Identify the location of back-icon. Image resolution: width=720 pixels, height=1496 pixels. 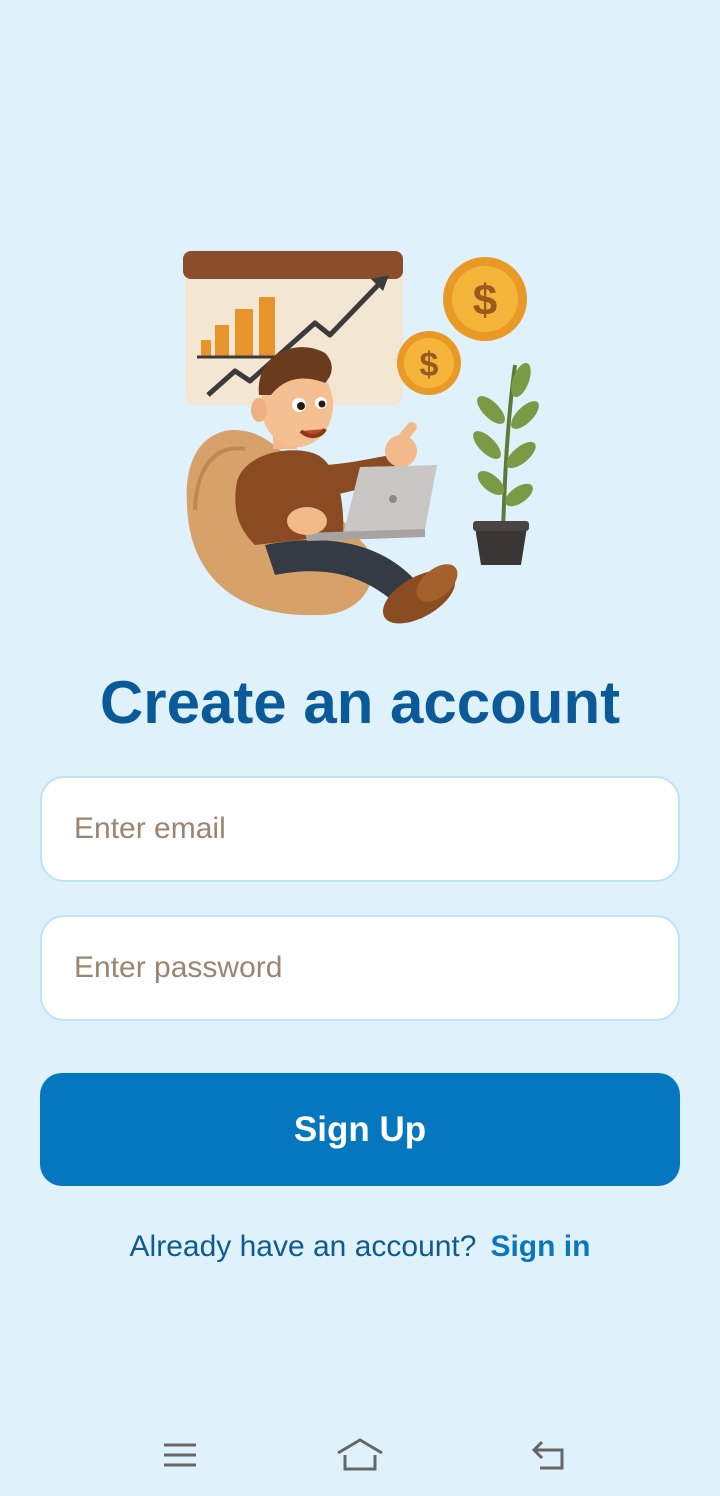
(548, 1455).